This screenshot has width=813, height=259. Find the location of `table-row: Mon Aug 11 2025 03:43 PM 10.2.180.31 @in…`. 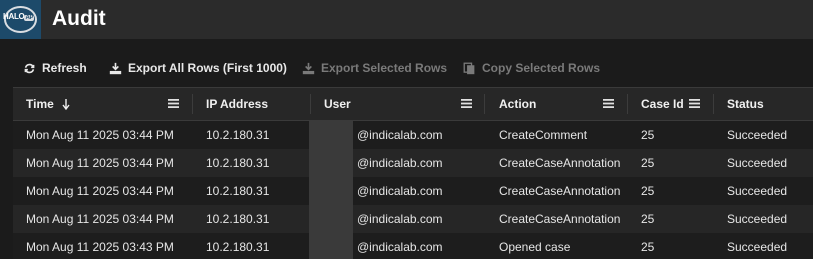

table-row: Mon Aug 11 2025 03:43 PM 10.2.180.31 @in… is located at coordinates (413, 246).